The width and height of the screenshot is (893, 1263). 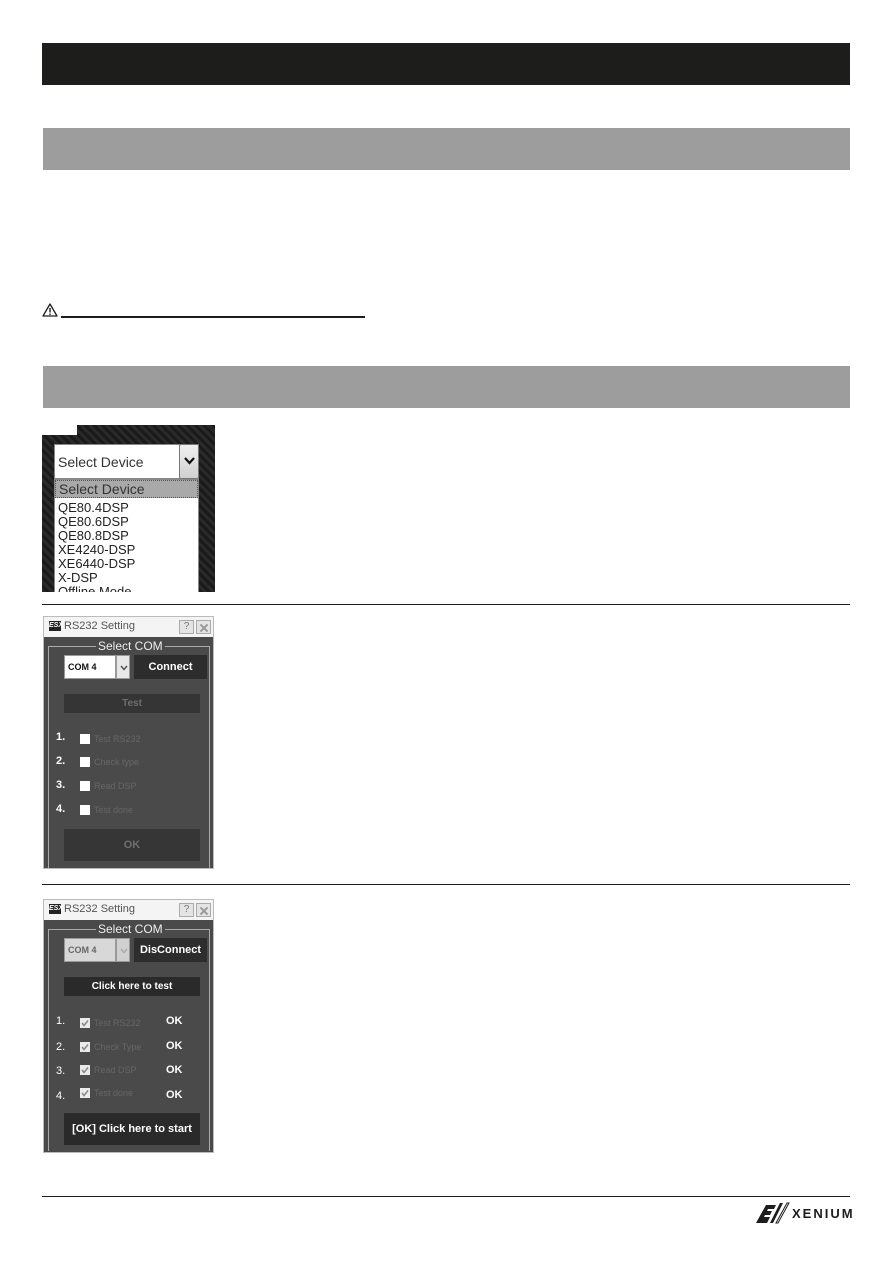 I want to click on device-option: X-DSP, so click(x=126, y=578).